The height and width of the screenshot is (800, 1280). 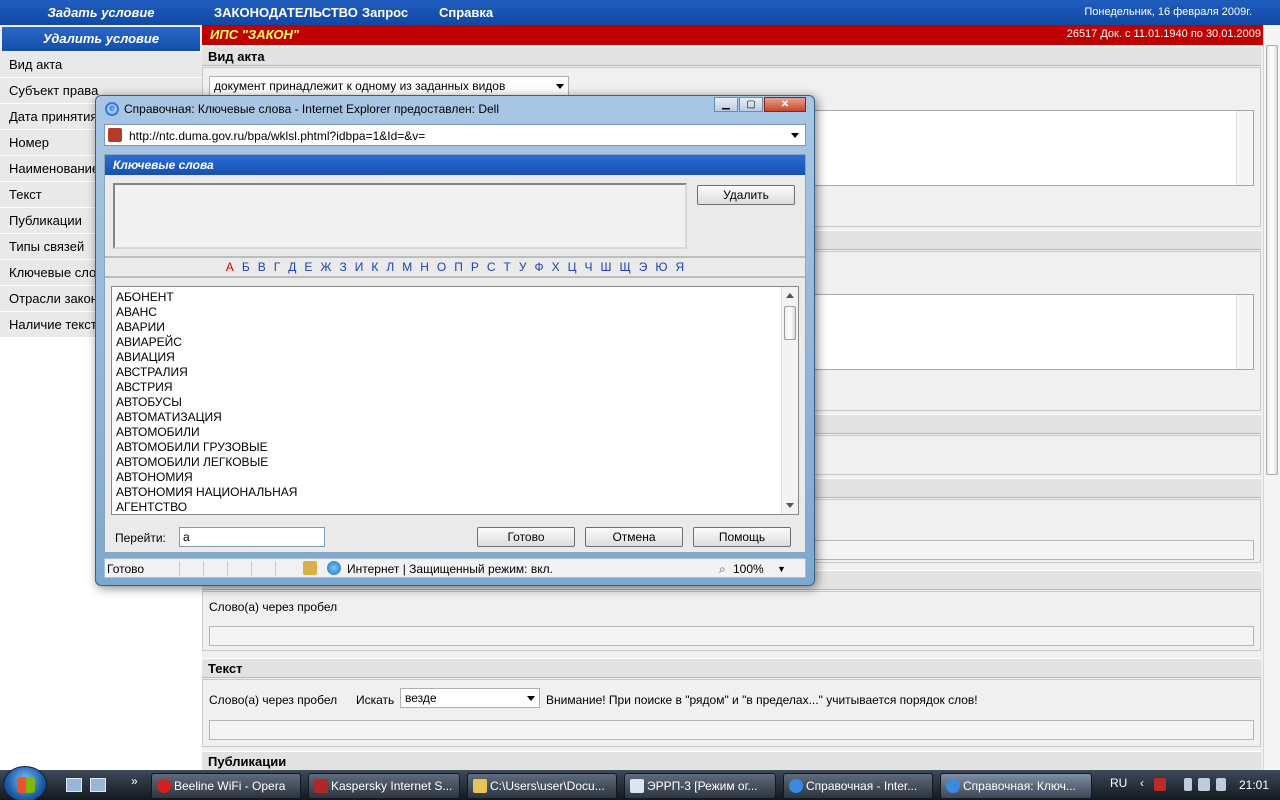 I want to click on letter-link: Е, so click(x=308, y=267).